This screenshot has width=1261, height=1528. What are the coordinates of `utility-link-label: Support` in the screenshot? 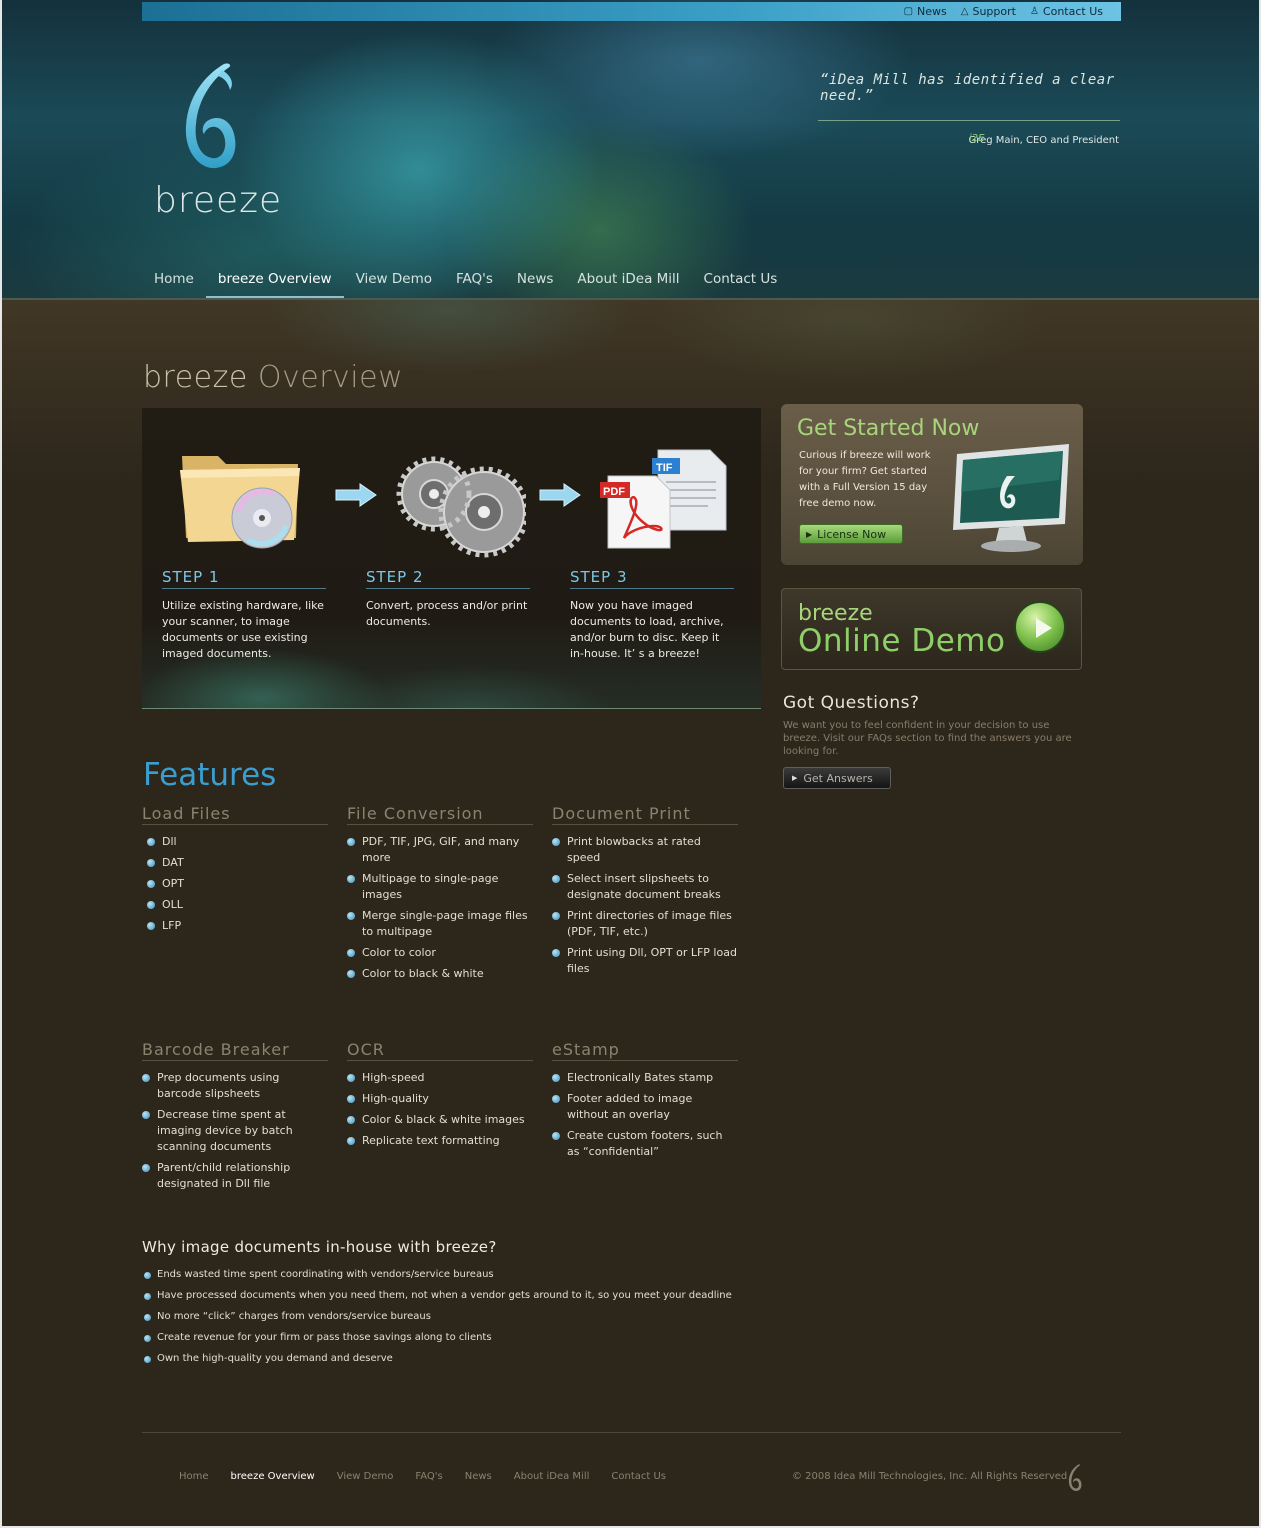 It's located at (994, 11).